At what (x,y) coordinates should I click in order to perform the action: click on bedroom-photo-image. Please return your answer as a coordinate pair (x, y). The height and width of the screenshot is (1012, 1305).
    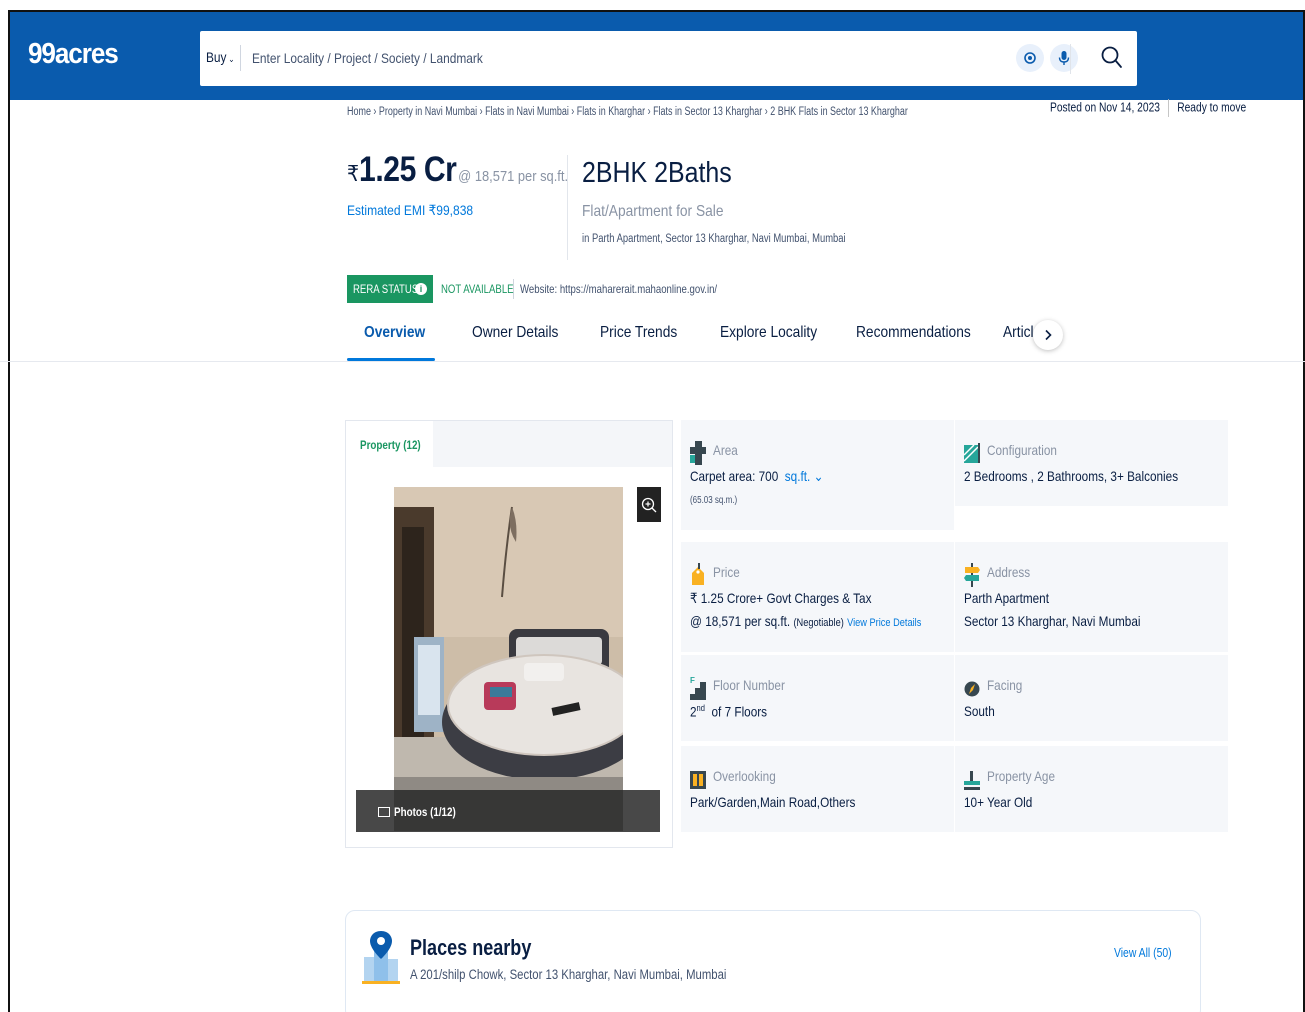
    Looking at the image, I should click on (508, 659).